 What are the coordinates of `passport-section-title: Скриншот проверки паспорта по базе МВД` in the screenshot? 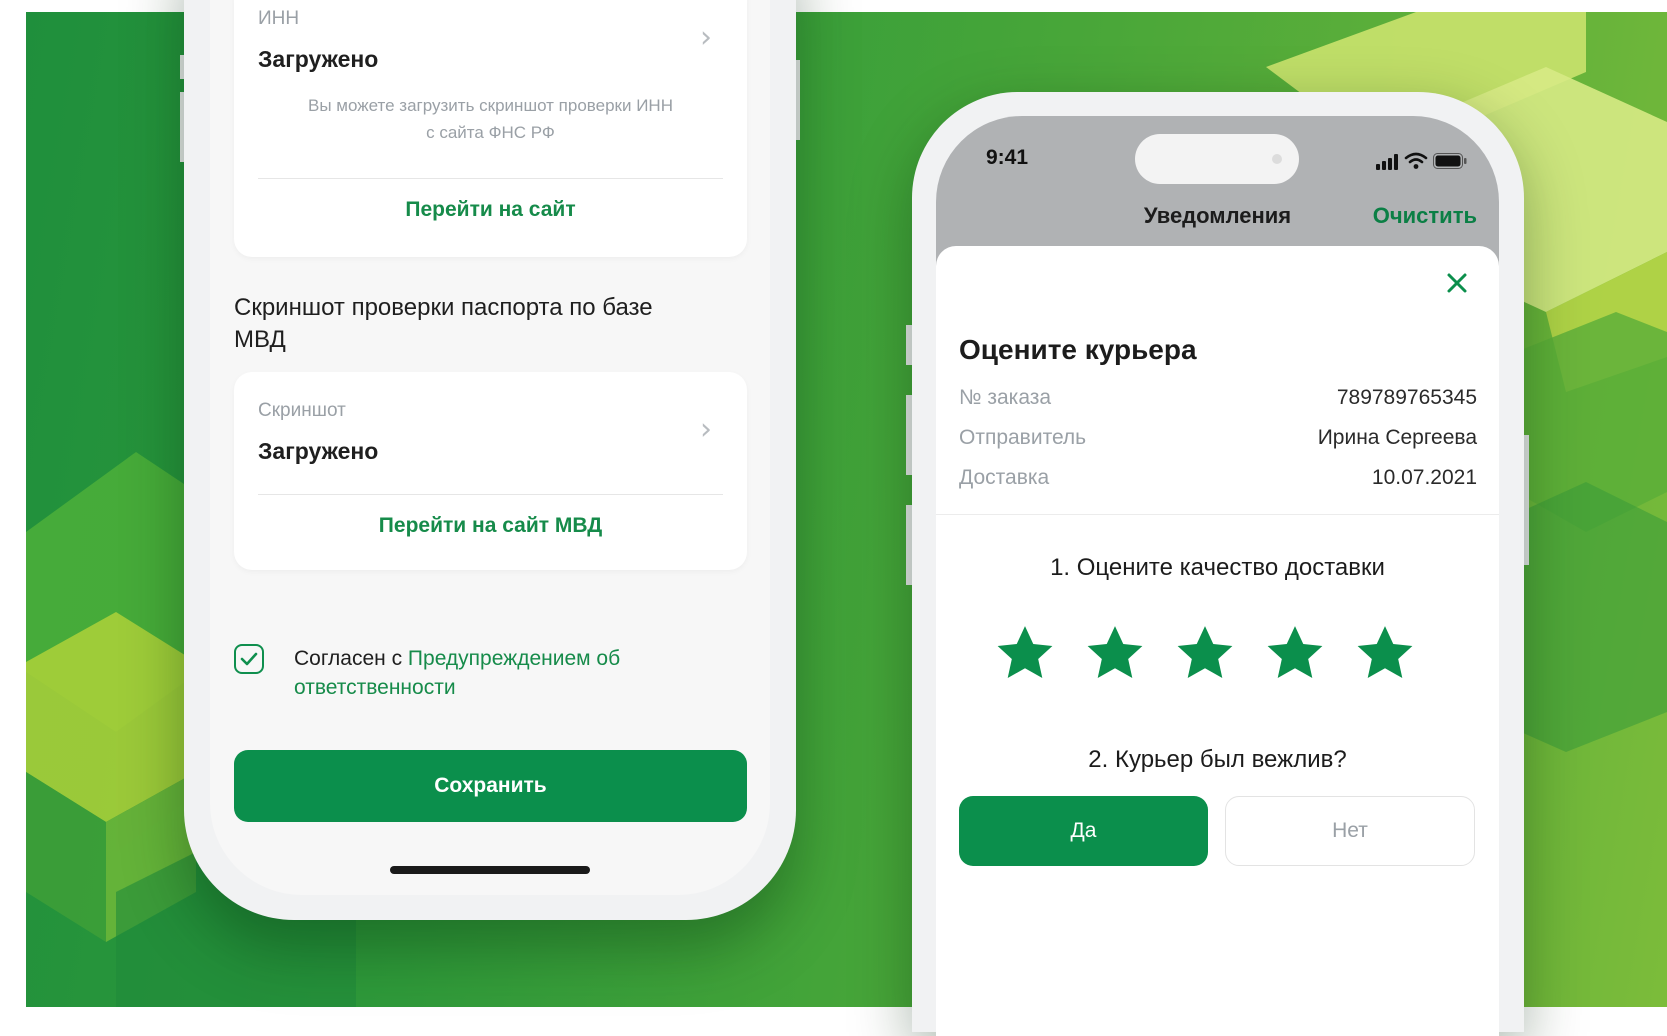 It's located at (443, 324).